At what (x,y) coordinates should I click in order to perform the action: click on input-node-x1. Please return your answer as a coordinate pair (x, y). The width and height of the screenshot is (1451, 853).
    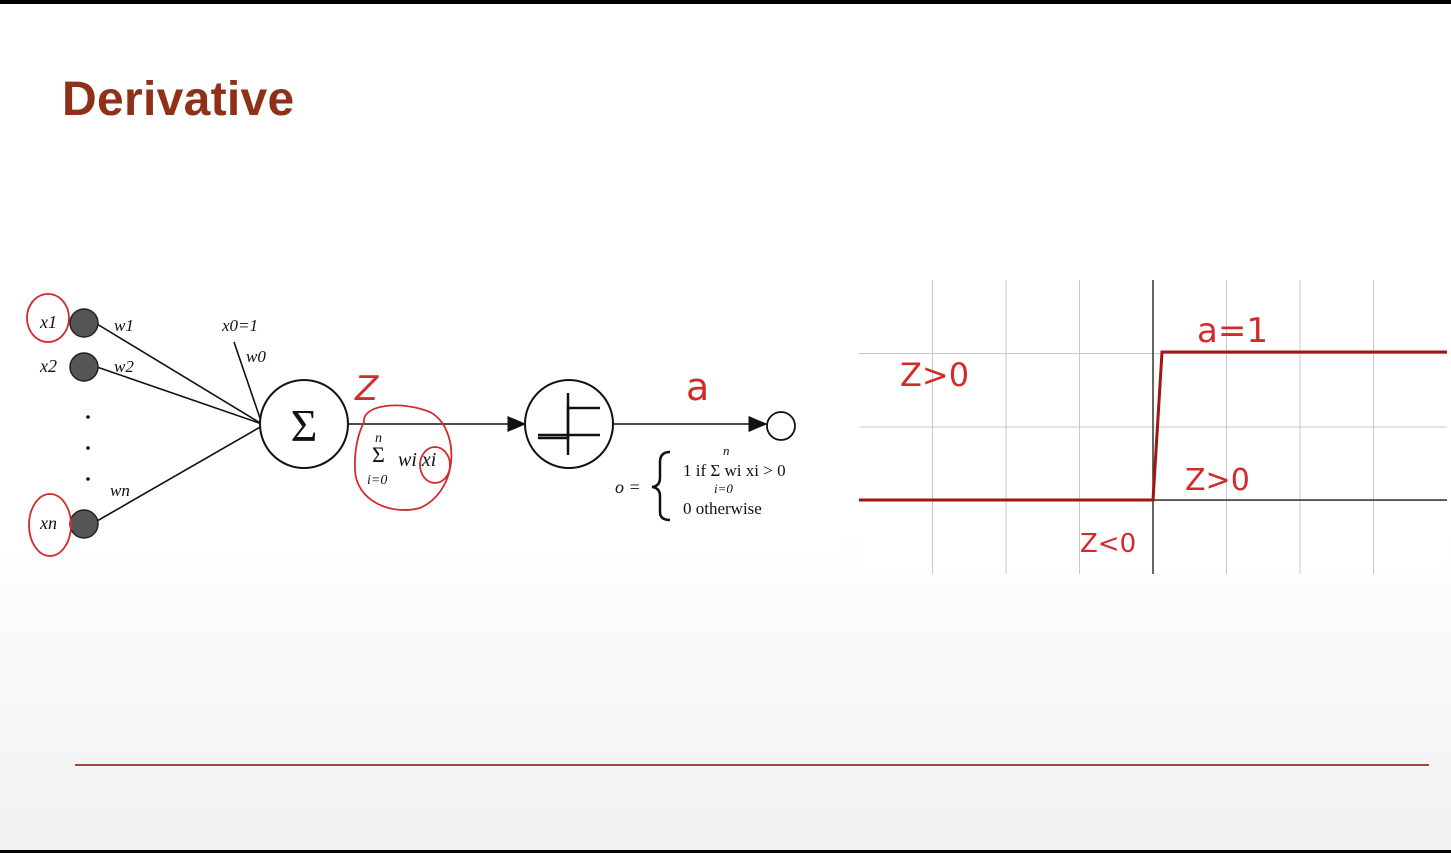
    Looking at the image, I should click on (84, 323).